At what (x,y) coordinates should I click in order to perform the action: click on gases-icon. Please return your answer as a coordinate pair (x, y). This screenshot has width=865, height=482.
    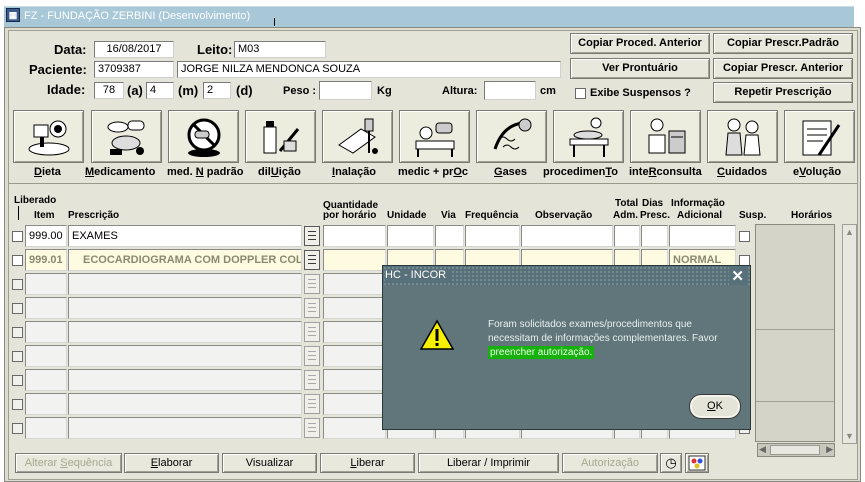
    Looking at the image, I should click on (512, 134).